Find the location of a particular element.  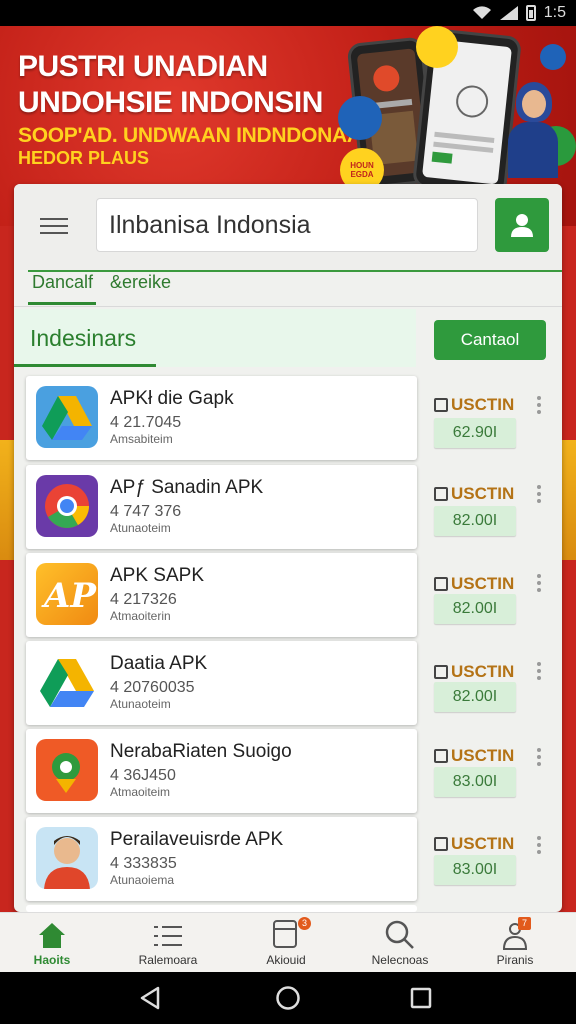

banner-headline-1: PUSTRI UNADIAN is located at coordinates (143, 66).